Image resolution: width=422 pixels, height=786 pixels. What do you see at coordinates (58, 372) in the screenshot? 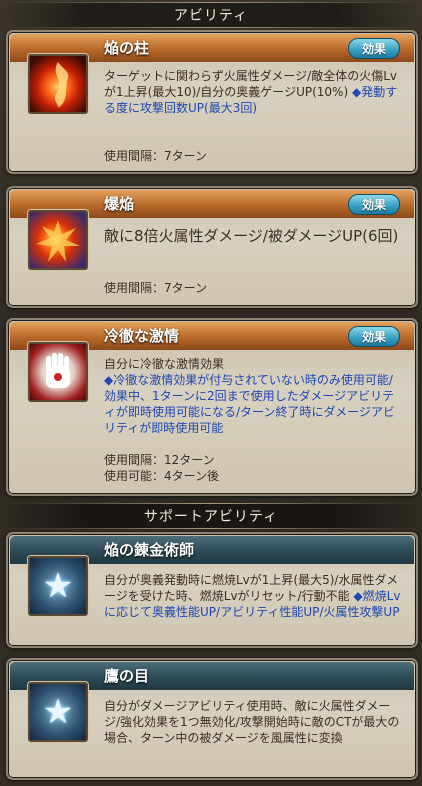
I see `glove-hand-icon` at bounding box center [58, 372].